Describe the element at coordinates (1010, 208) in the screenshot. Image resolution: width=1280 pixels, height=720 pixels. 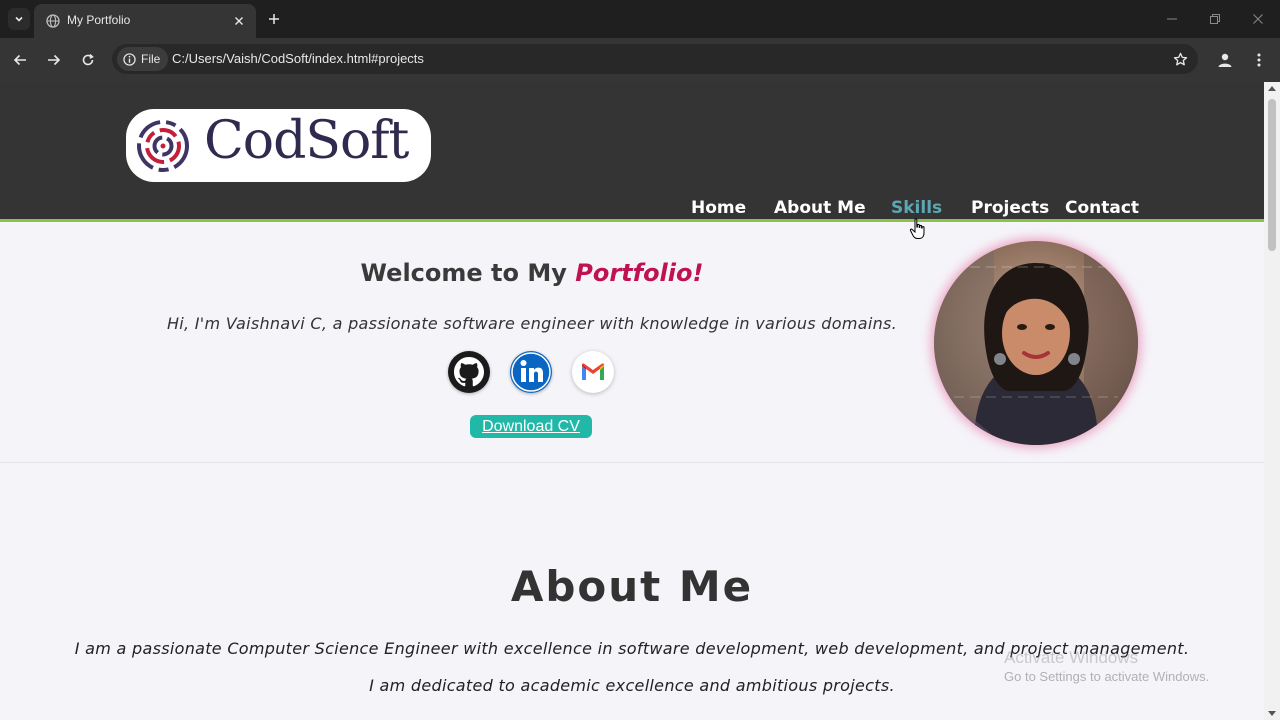
I see `nav-projects: Projects` at that location.